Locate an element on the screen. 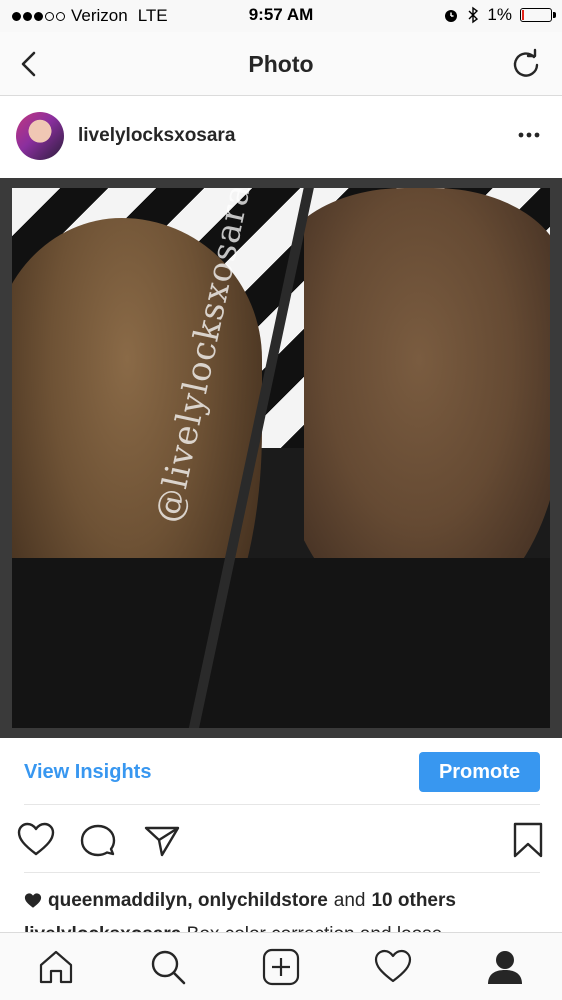 The width and height of the screenshot is (562, 1000). comment-icon is located at coordinates (98, 840).